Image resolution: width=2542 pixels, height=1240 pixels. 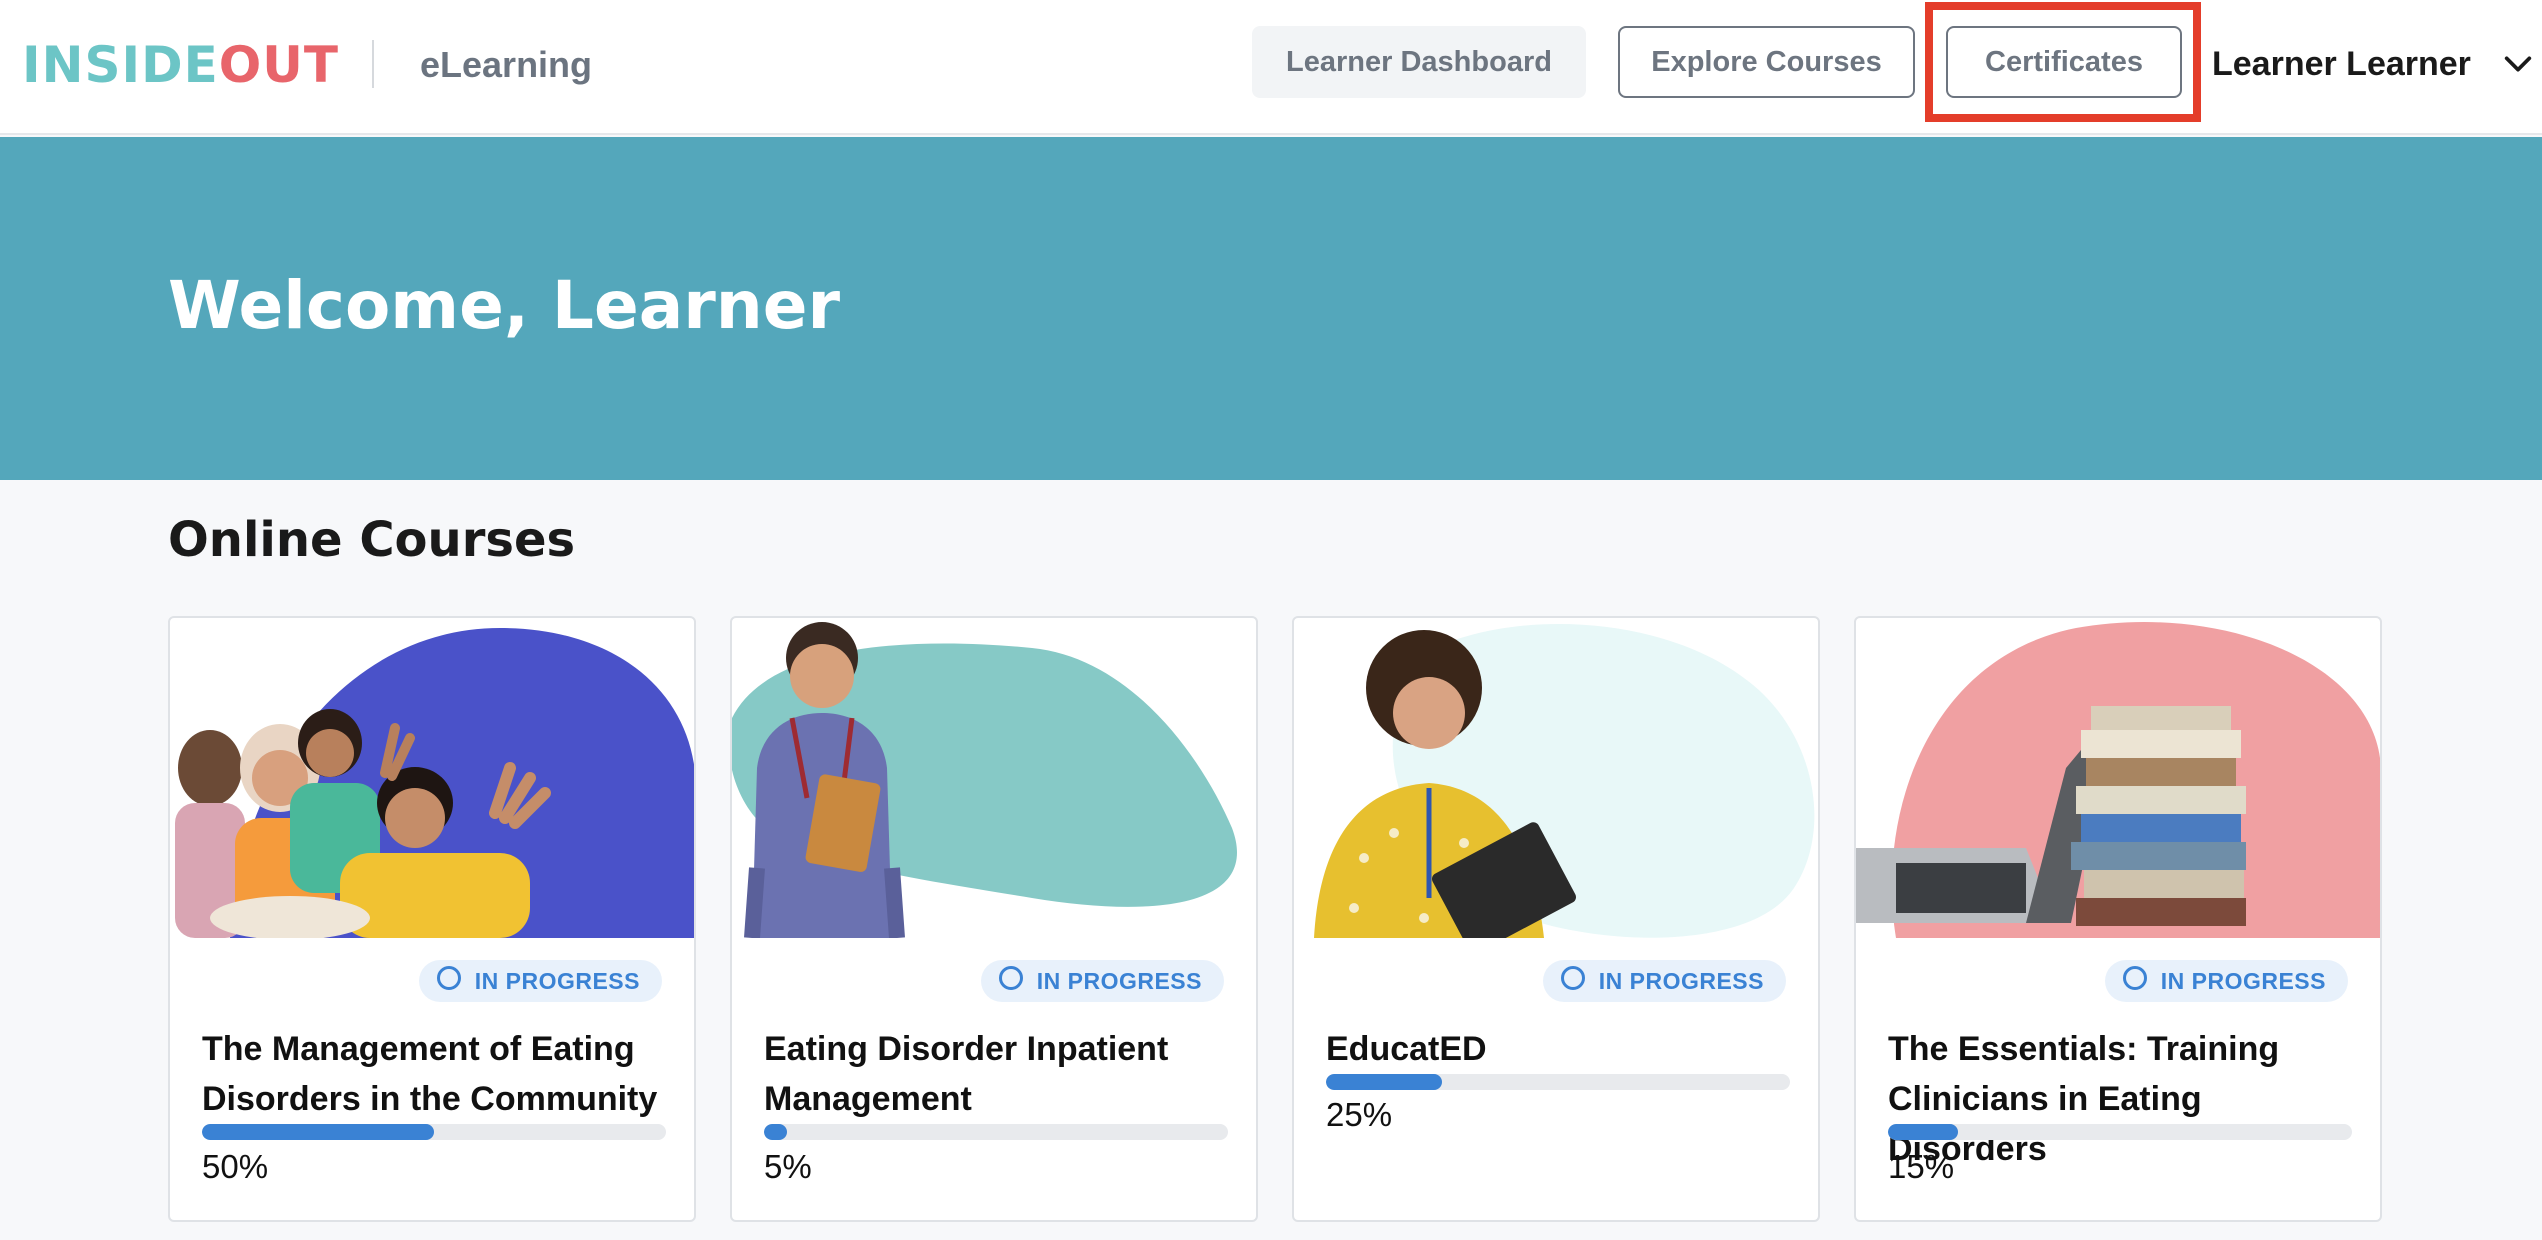 What do you see at coordinates (504, 305) in the screenshot?
I see `welcome-title: Welcome, Learner` at bounding box center [504, 305].